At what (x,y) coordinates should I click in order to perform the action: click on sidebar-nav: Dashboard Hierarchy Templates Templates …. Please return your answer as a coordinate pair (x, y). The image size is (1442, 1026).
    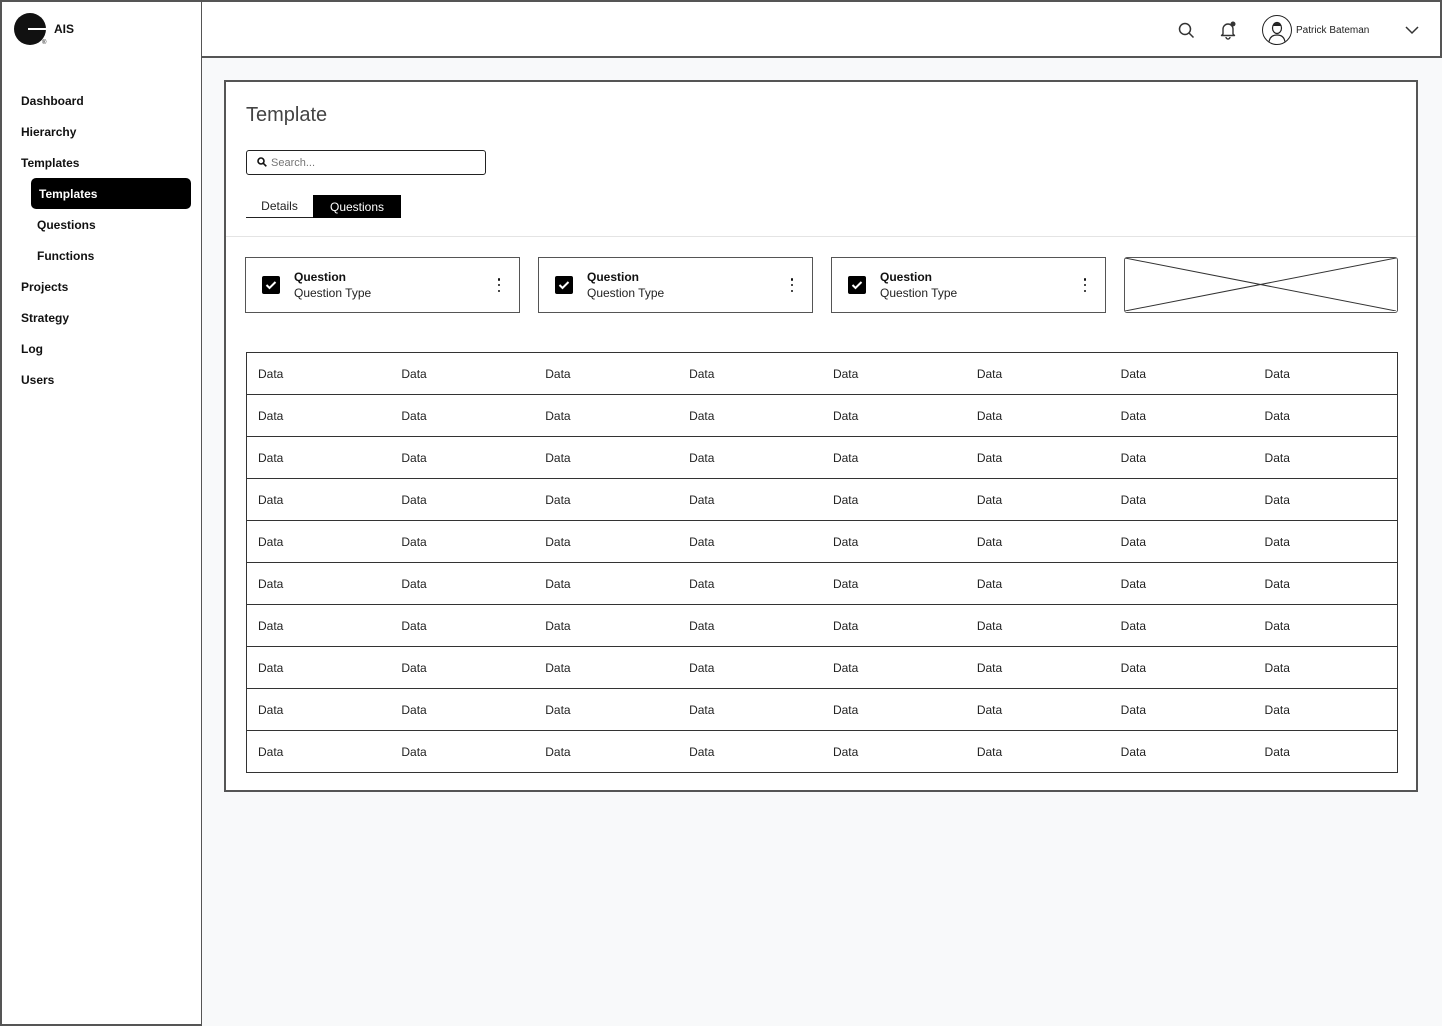
    Looking at the image, I should click on (106, 240).